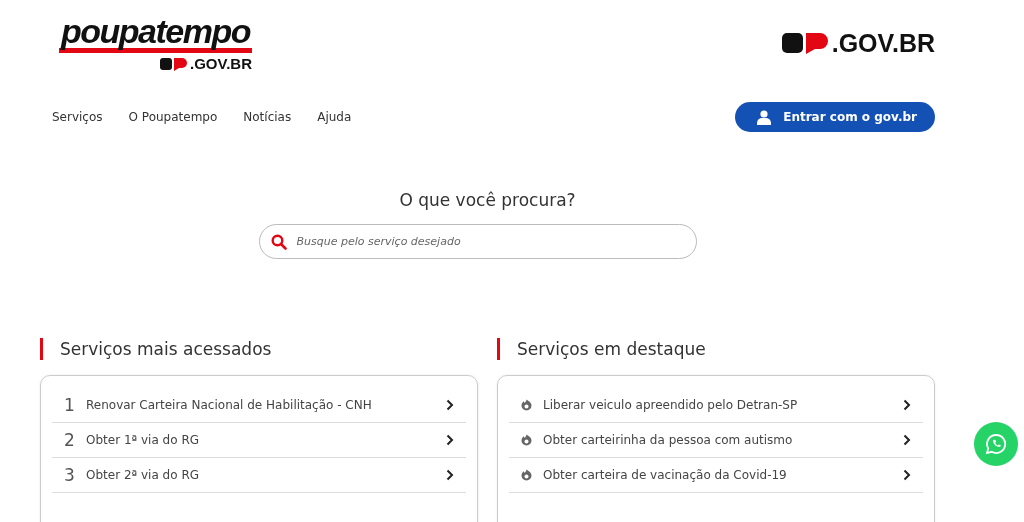 The height and width of the screenshot is (522, 1024). Describe the element at coordinates (262, 440) in the screenshot. I see `service-link: Obter 1ª via do RG` at that location.